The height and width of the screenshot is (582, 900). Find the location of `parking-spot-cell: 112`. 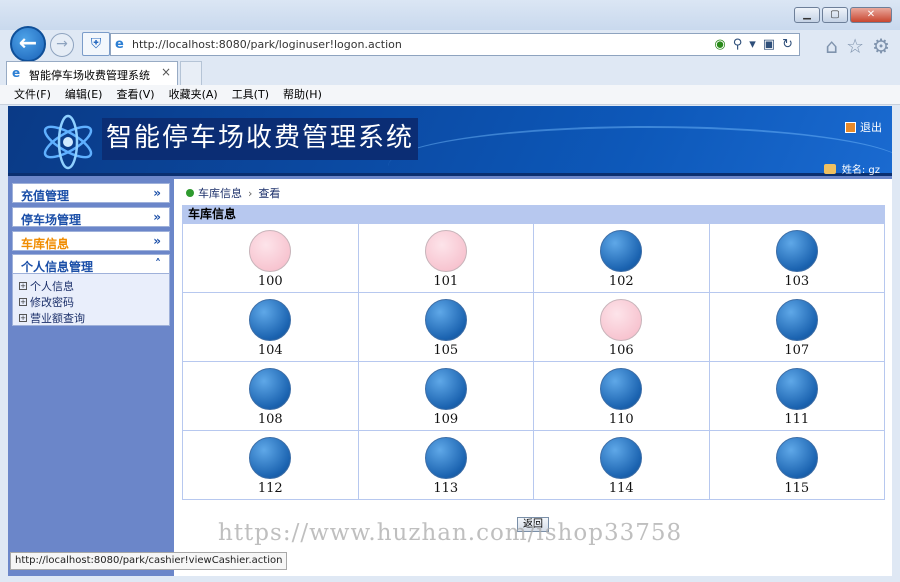

parking-spot-cell: 112 is located at coordinates (270, 465).